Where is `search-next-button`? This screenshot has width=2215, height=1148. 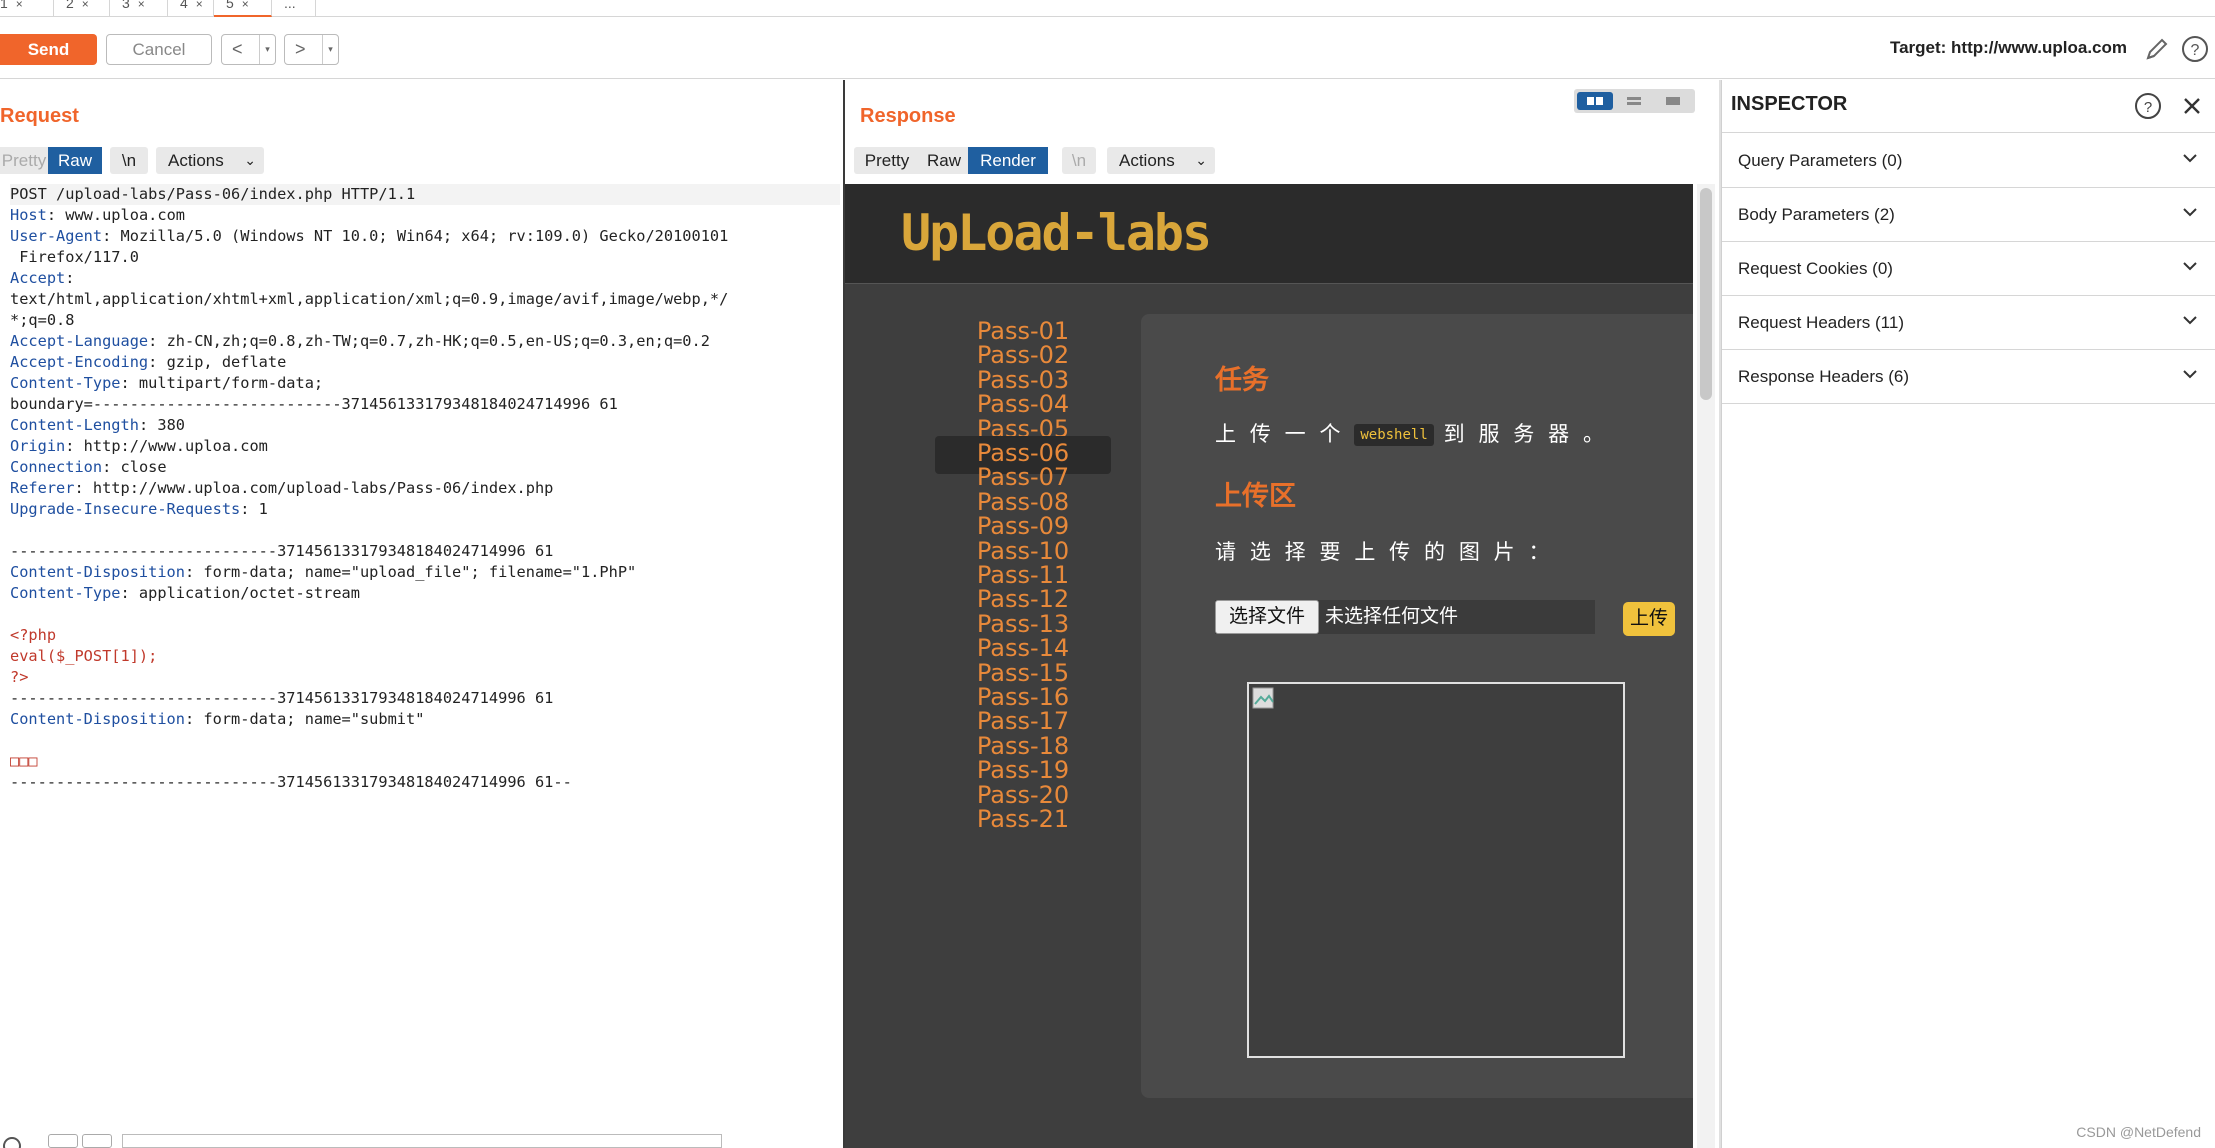
search-next-button is located at coordinates (97, 1141).